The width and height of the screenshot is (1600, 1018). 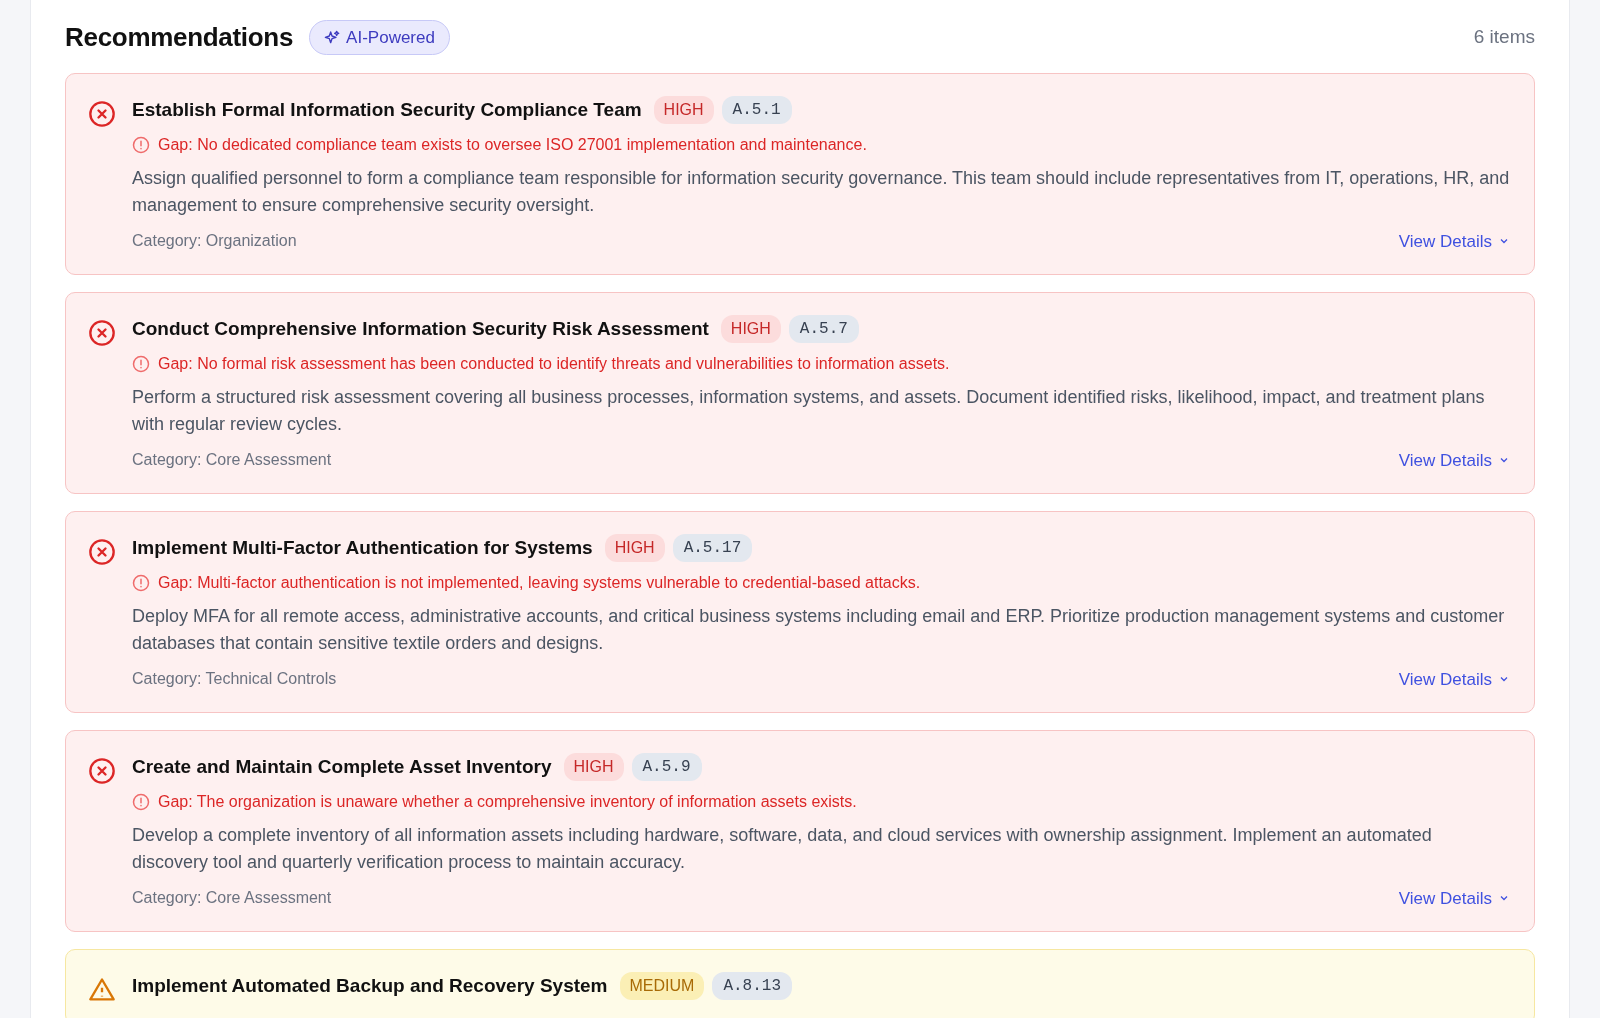 I want to click on control-code: A.5.9, so click(x=666, y=767).